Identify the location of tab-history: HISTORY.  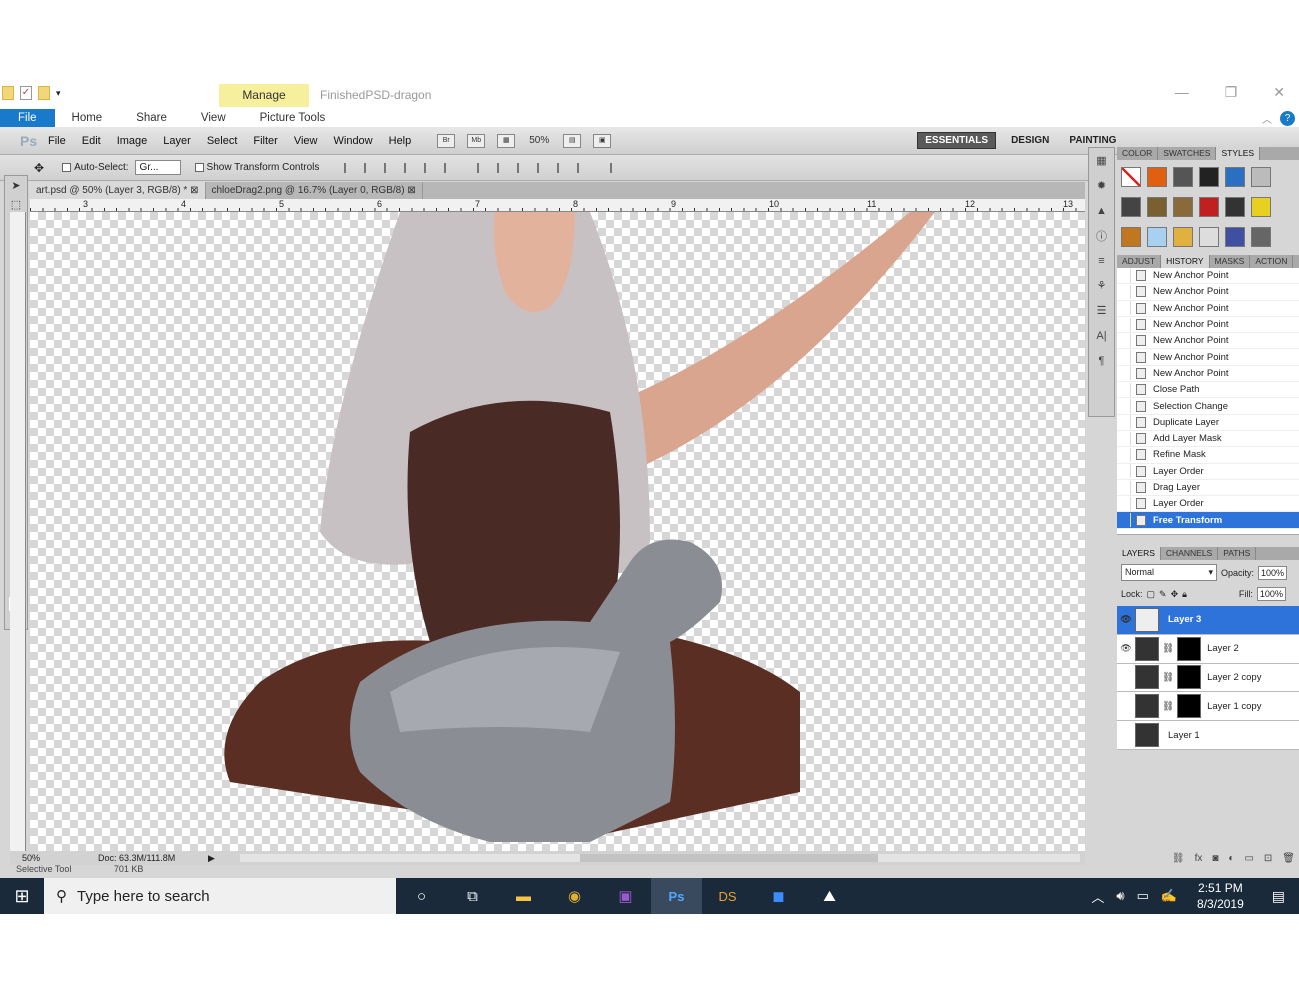
(1185, 261).